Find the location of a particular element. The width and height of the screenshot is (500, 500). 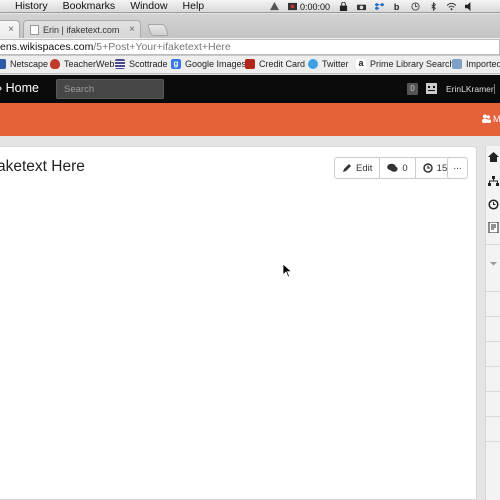

bookmark-label: Twitter is located at coordinates (335, 64).